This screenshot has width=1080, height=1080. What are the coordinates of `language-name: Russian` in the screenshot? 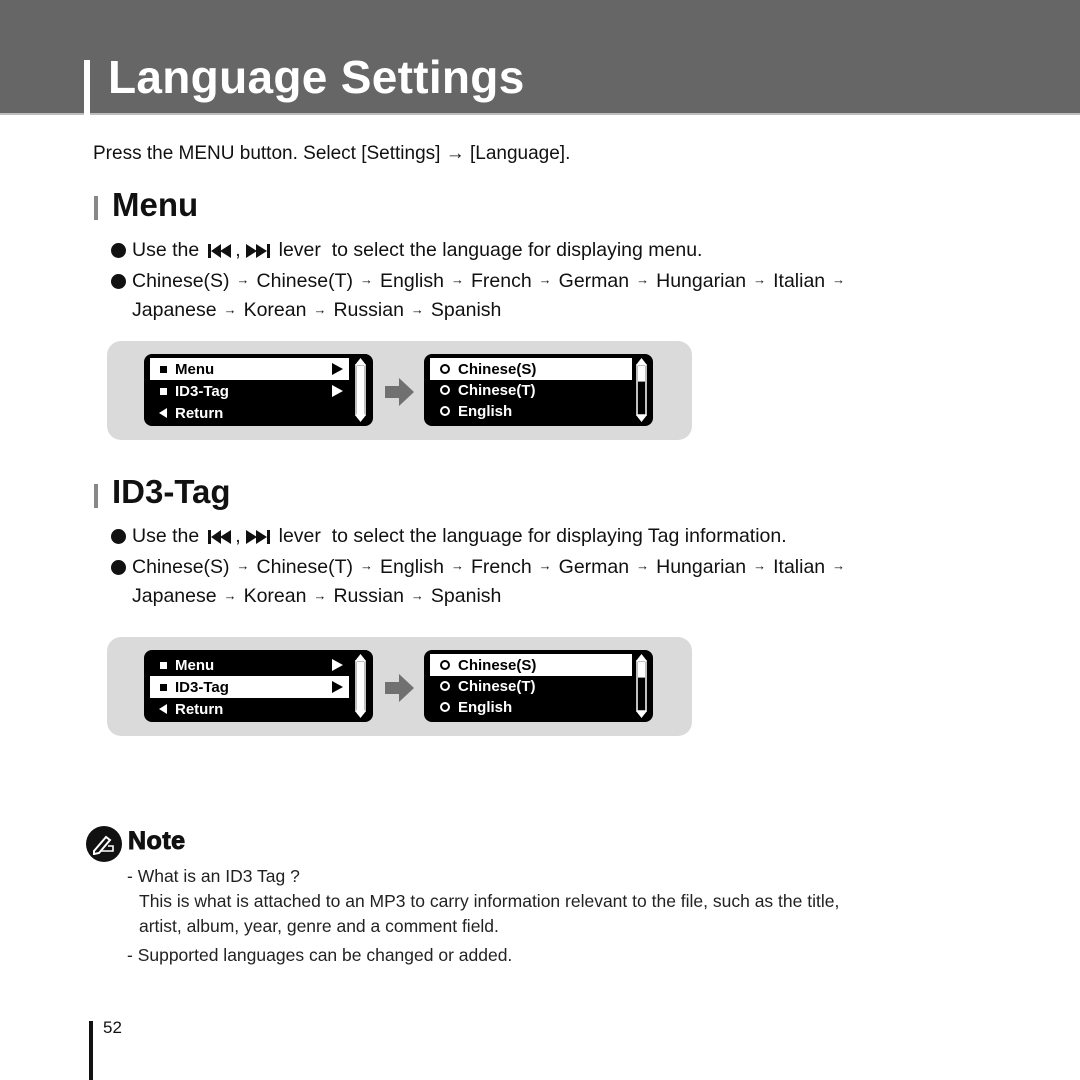 It's located at (368, 310).